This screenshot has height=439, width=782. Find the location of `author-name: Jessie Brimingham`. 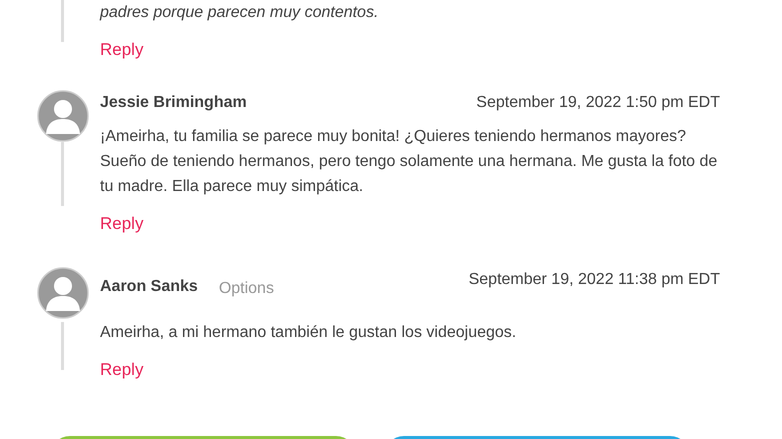

author-name: Jessie Brimingham is located at coordinates (173, 103).